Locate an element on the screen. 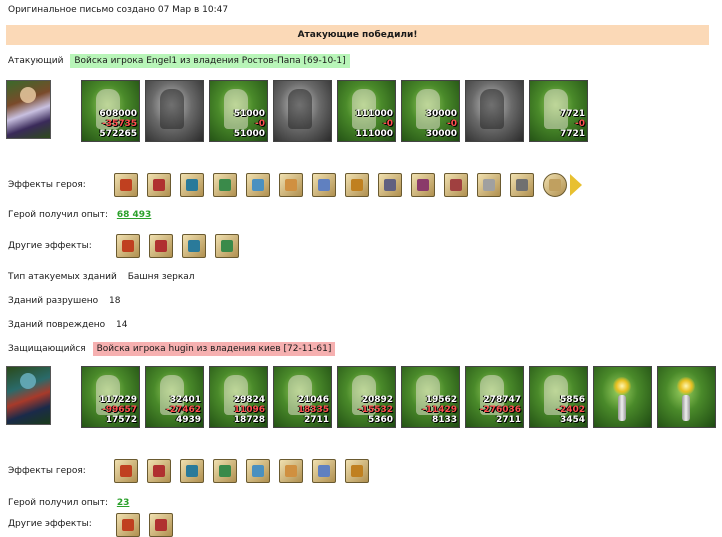  axe-icon is located at coordinates (128, 246).